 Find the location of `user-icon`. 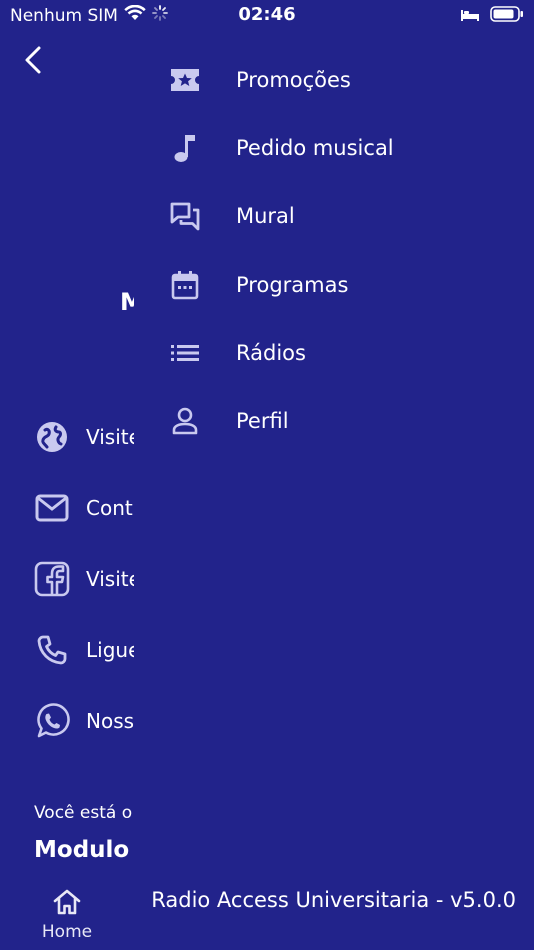

user-icon is located at coordinates (185, 421).